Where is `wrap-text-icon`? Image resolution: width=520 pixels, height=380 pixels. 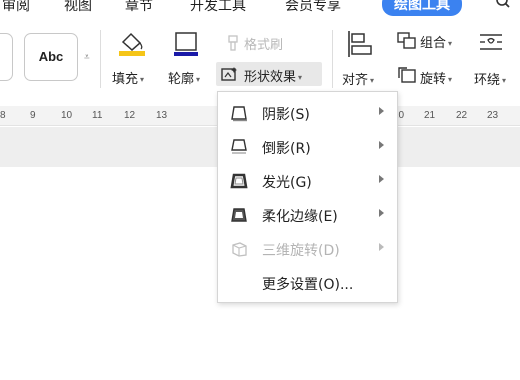
wrap-text-icon is located at coordinates (491, 44).